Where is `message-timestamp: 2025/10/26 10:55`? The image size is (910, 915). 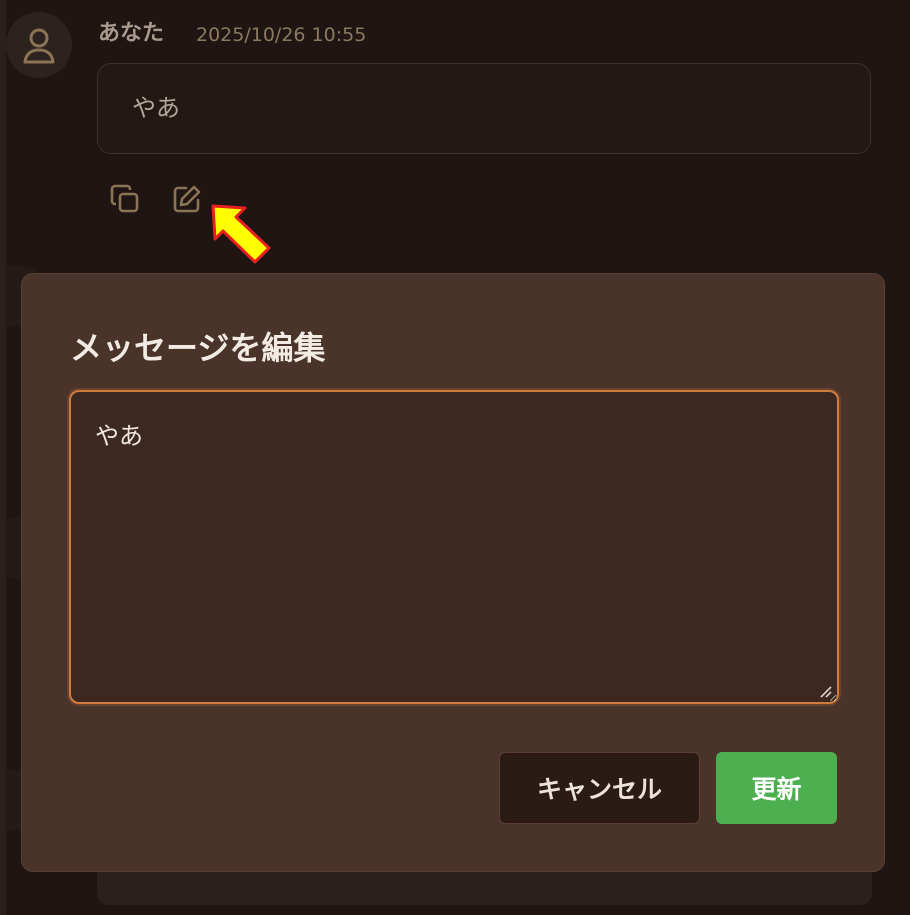
message-timestamp: 2025/10/26 10:55 is located at coordinates (281, 35).